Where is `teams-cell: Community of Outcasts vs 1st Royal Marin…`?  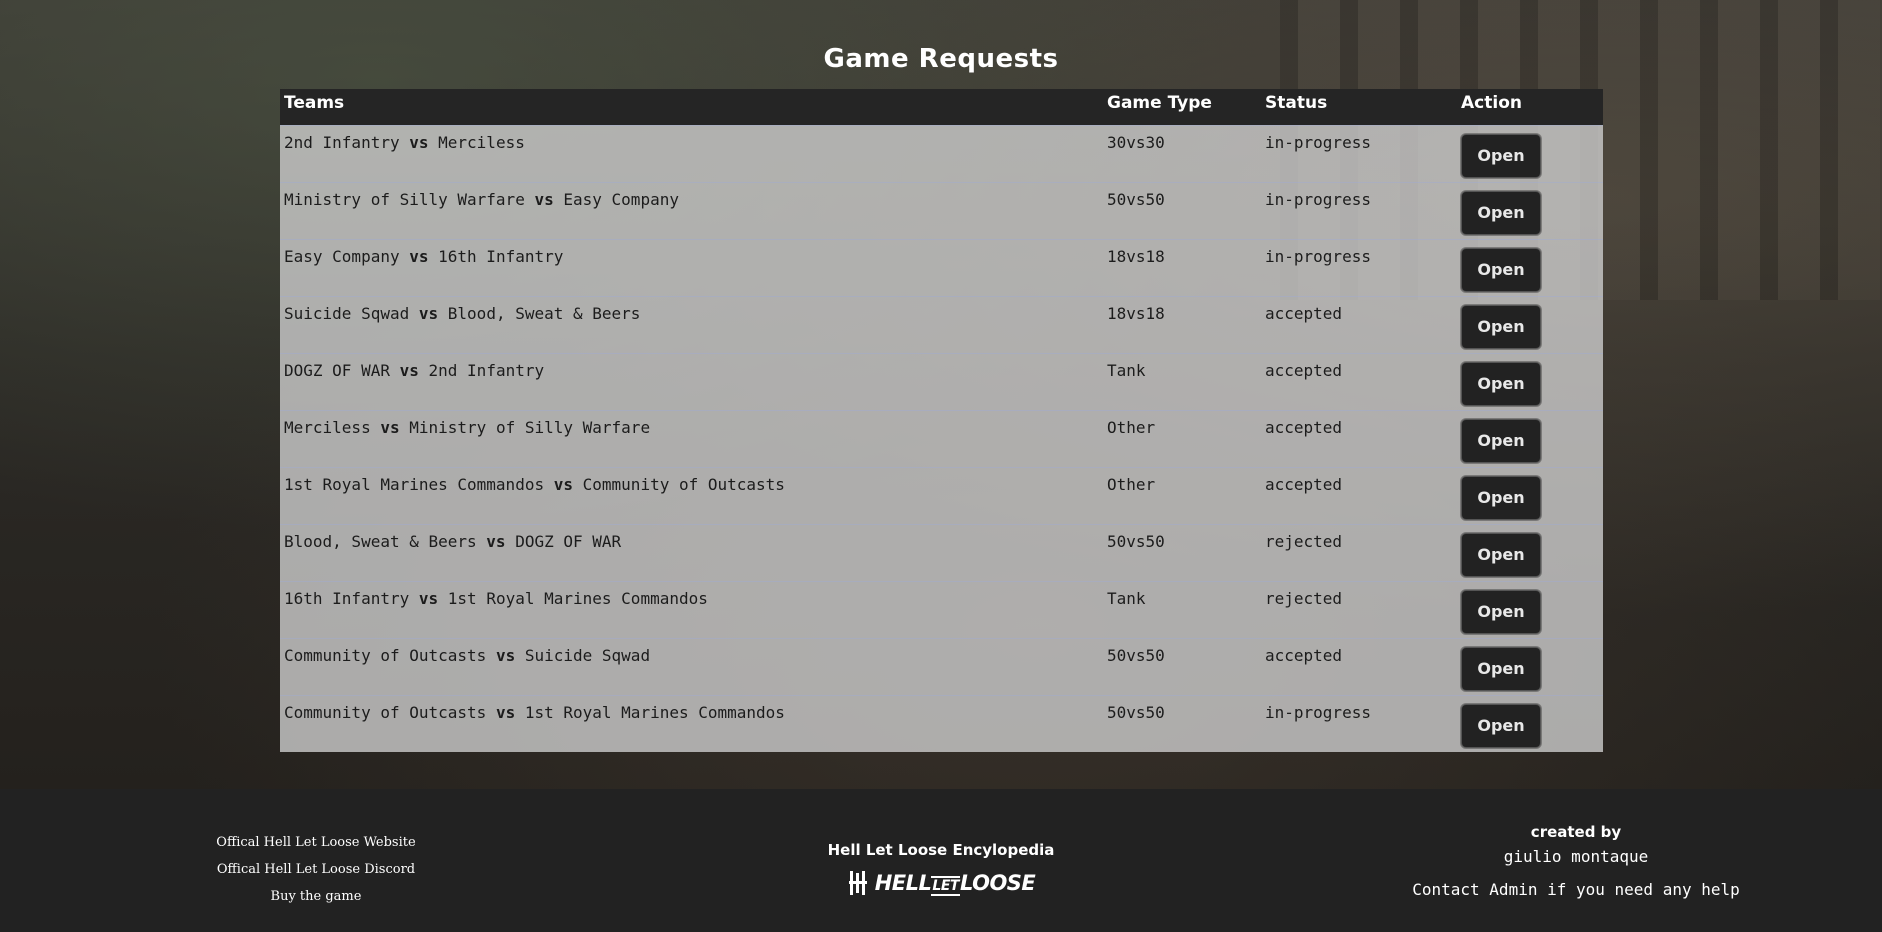
teams-cell: Community of Outcasts vs 1st Royal Marin… is located at coordinates (691, 723).